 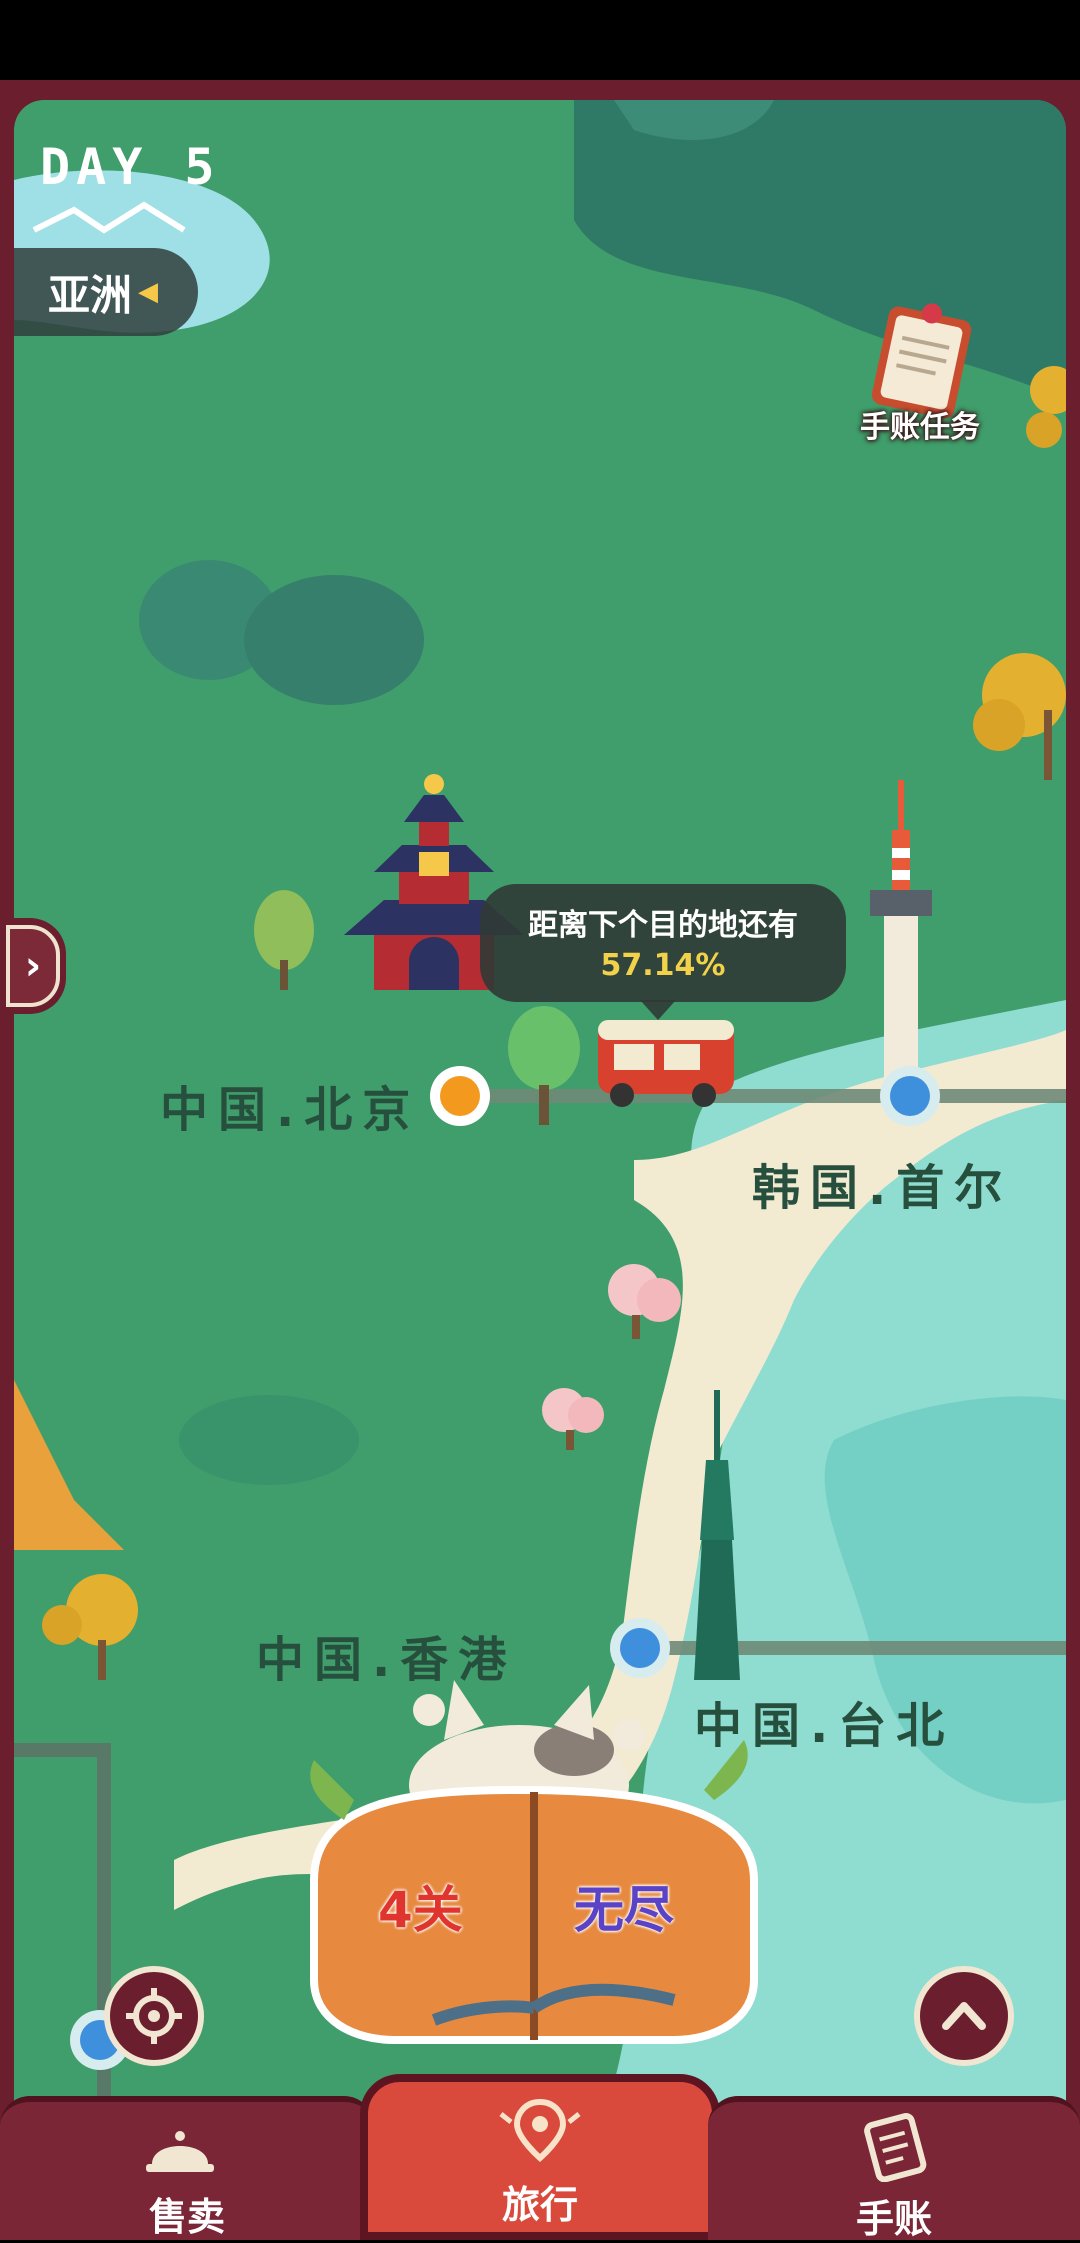 I want to click on levels-mode-button: 4关, so click(x=420, y=1906).